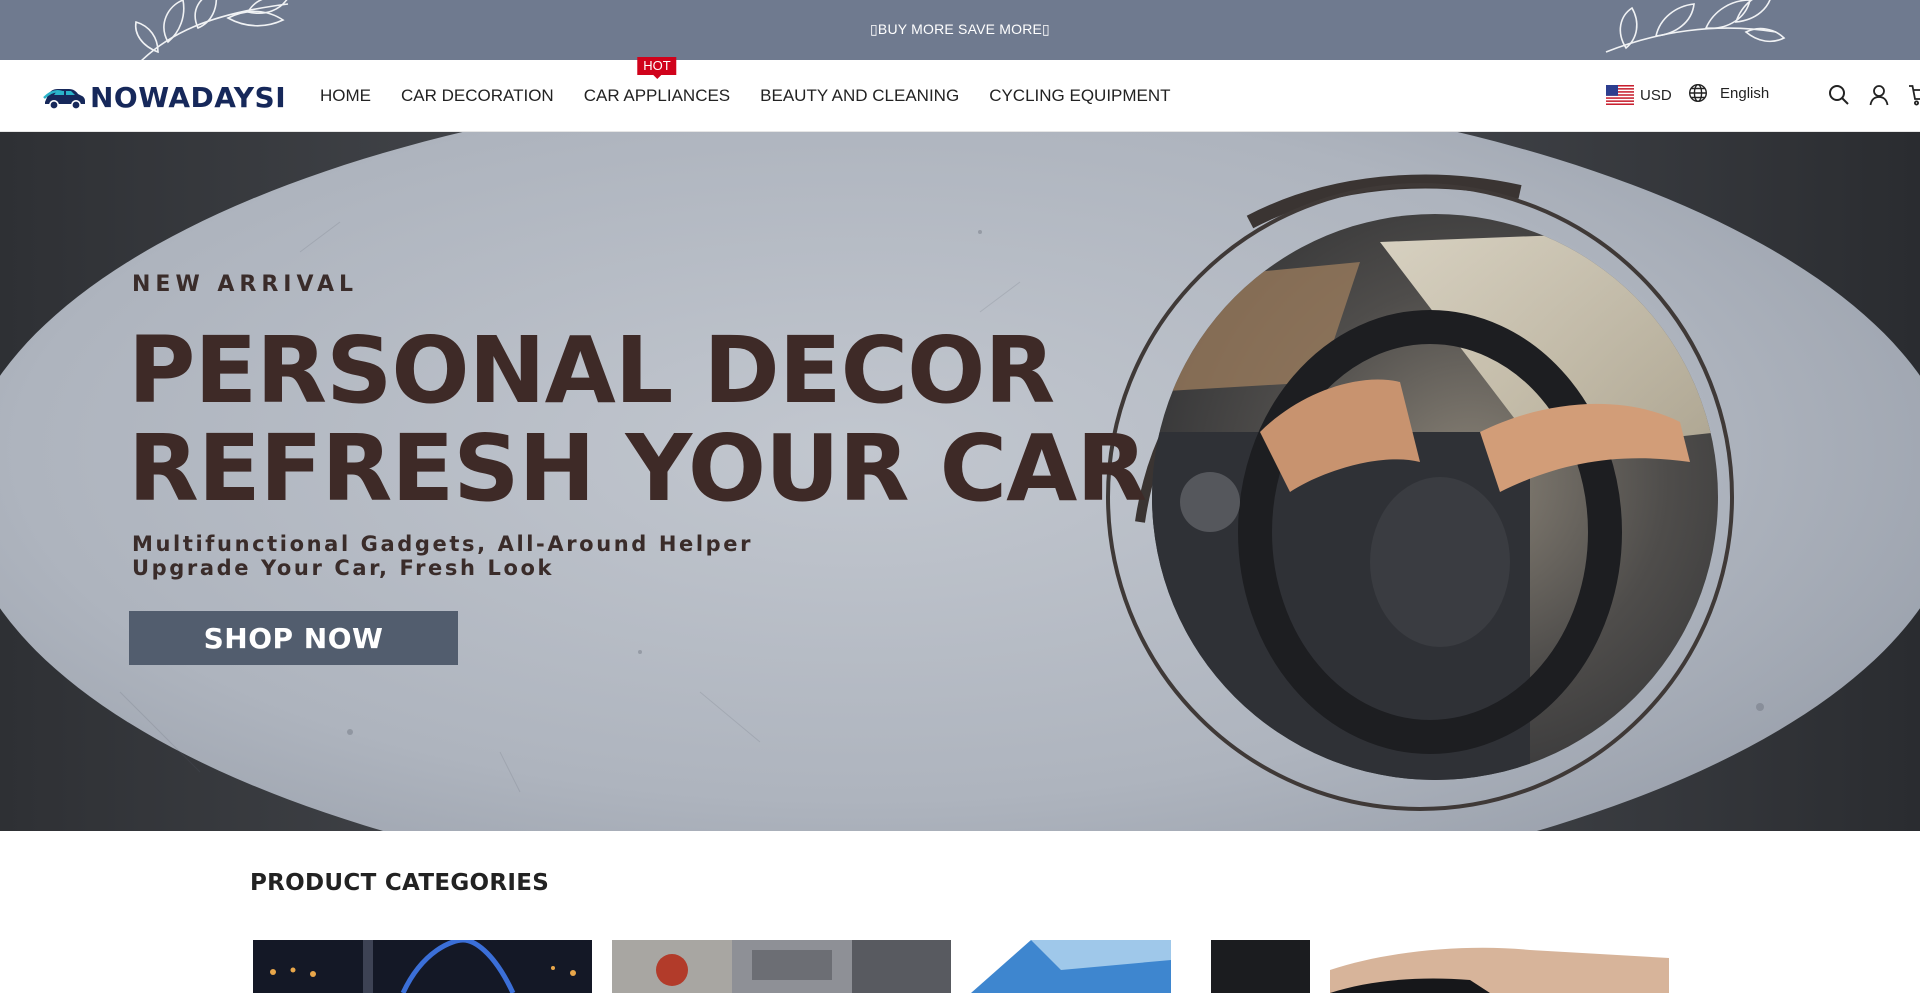 This screenshot has height=993, width=1920. I want to click on nav-item-label: CAR APPLIANCES, so click(657, 95).